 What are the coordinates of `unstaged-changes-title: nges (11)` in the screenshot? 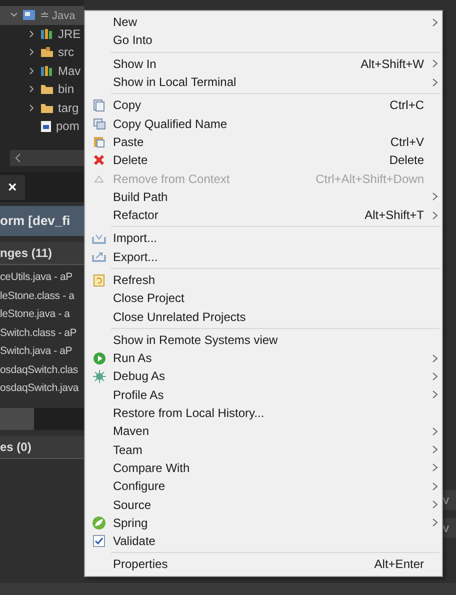 It's located at (42, 253).